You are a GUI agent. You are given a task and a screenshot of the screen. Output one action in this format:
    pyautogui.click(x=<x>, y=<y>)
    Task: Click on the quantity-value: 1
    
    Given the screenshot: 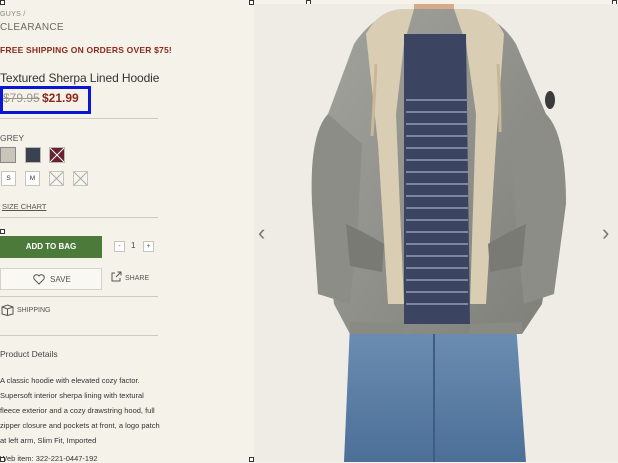 What is the action you would take?
    pyautogui.click(x=133, y=245)
    